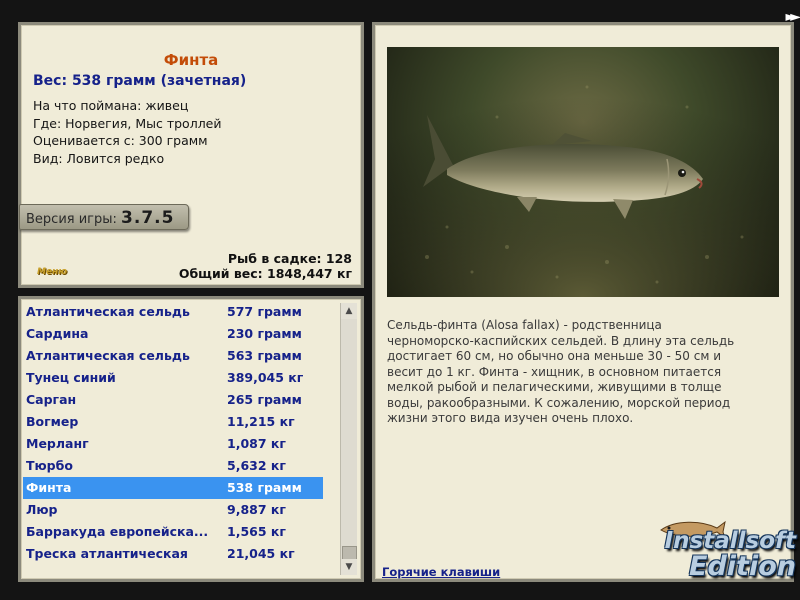  What do you see at coordinates (191, 60) in the screenshot?
I see `fish-title: Финта` at bounding box center [191, 60].